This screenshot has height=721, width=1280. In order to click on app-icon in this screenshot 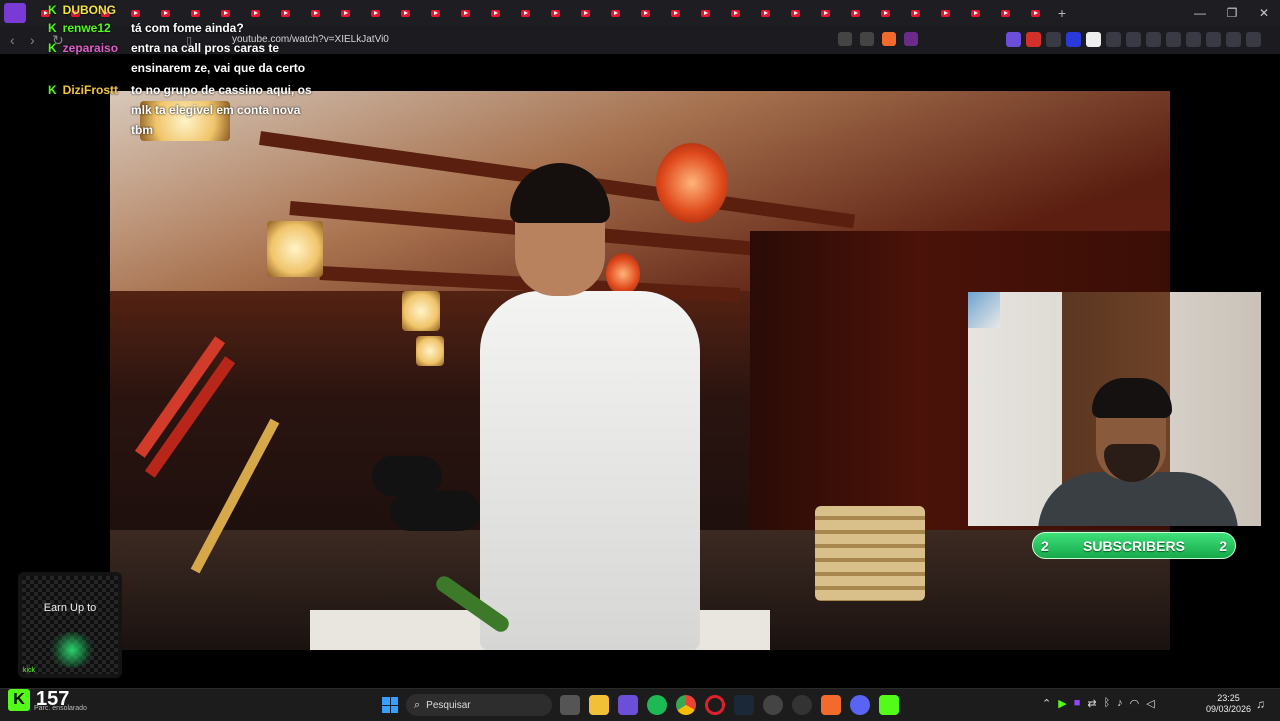, I will do `click(802, 705)`.